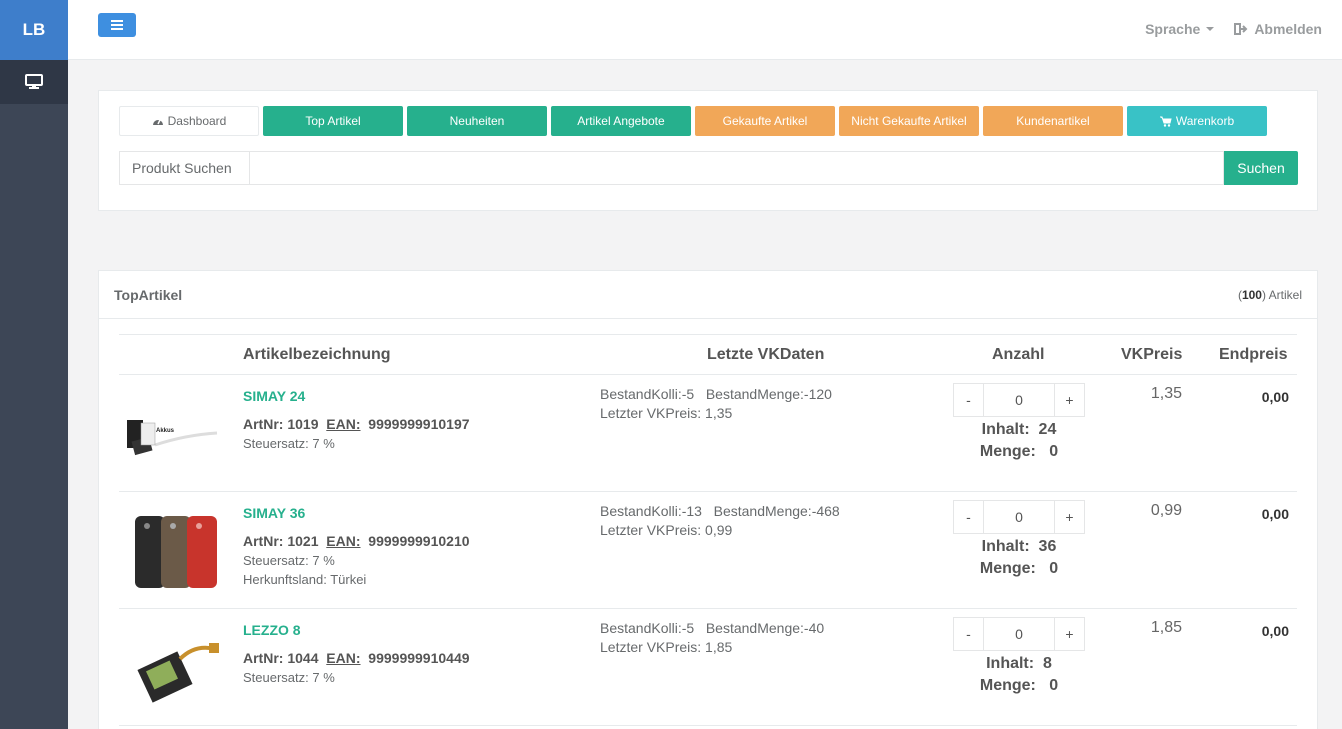  Describe the element at coordinates (333, 121) in the screenshot. I see `top-artikel-button: Top Artikel` at that location.